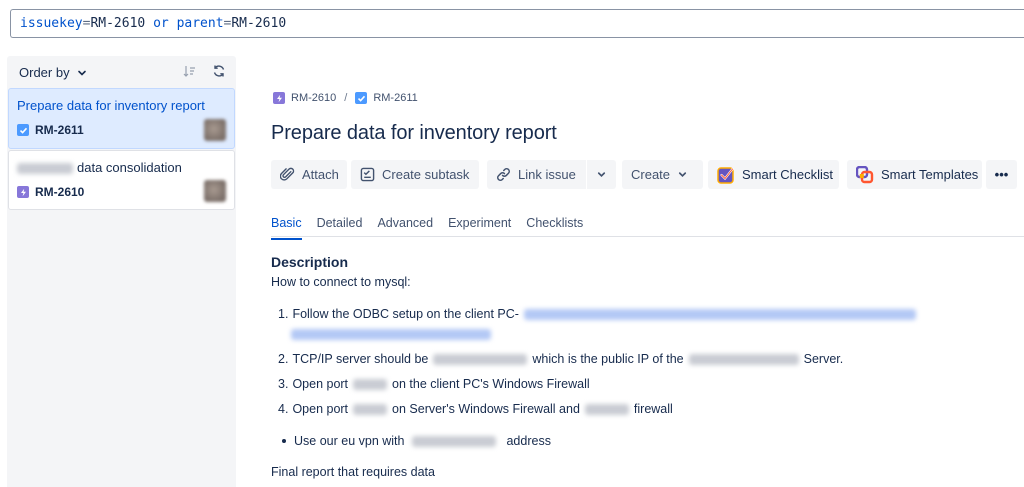 The height and width of the screenshot is (487, 1024). I want to click on link-issue-dropdown-button, so click(601, 174).